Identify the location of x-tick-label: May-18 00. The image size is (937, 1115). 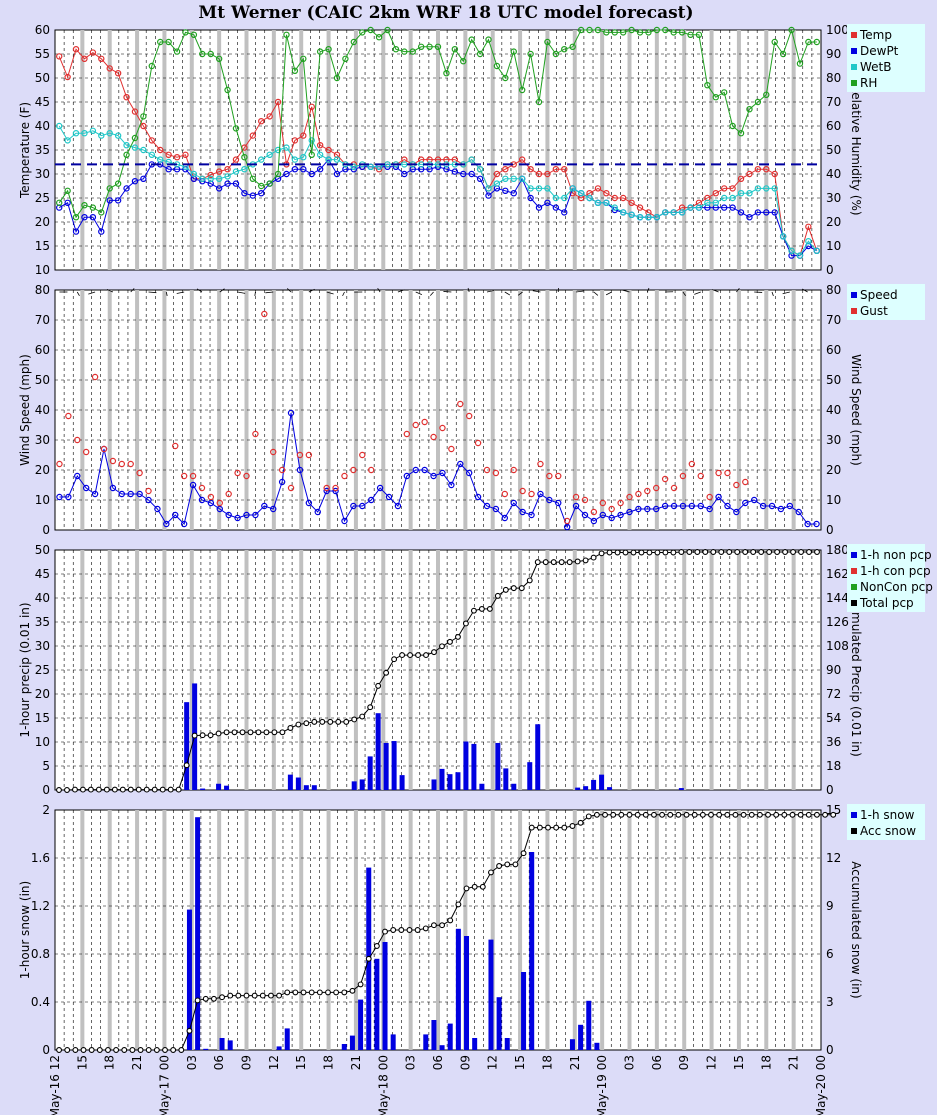
(383, 1085).